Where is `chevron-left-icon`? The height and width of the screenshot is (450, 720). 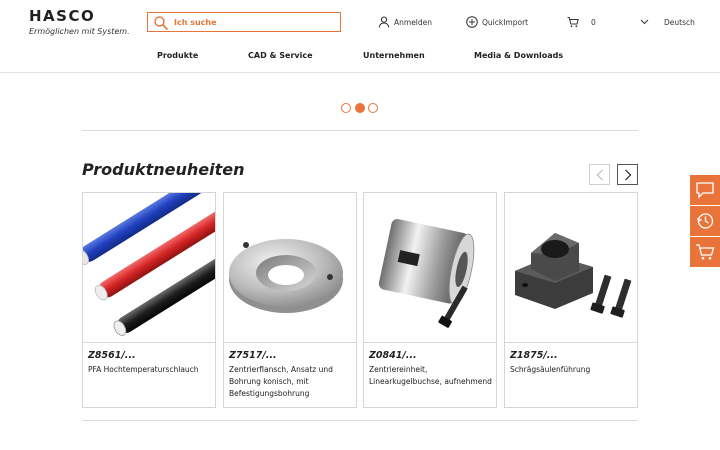
chevron-left-icon is located at coordinates (599, 174).